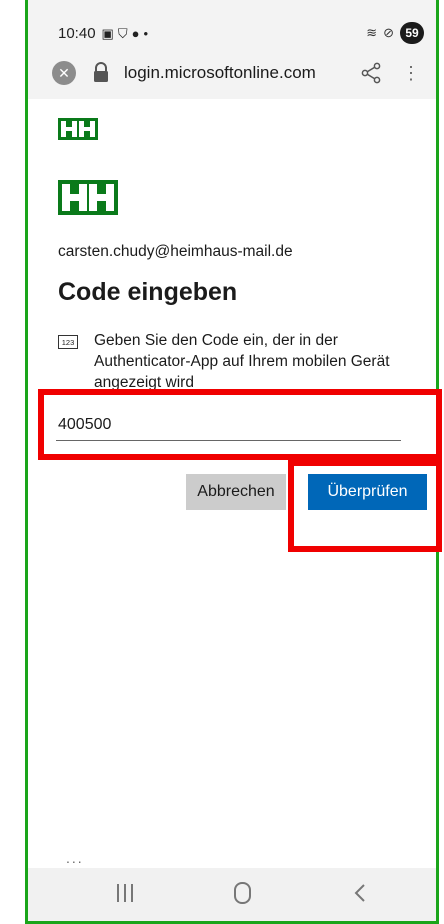  I want to click on status-bar-left: 10:40 ▣ ⛉ ● •, so click(103, 33).